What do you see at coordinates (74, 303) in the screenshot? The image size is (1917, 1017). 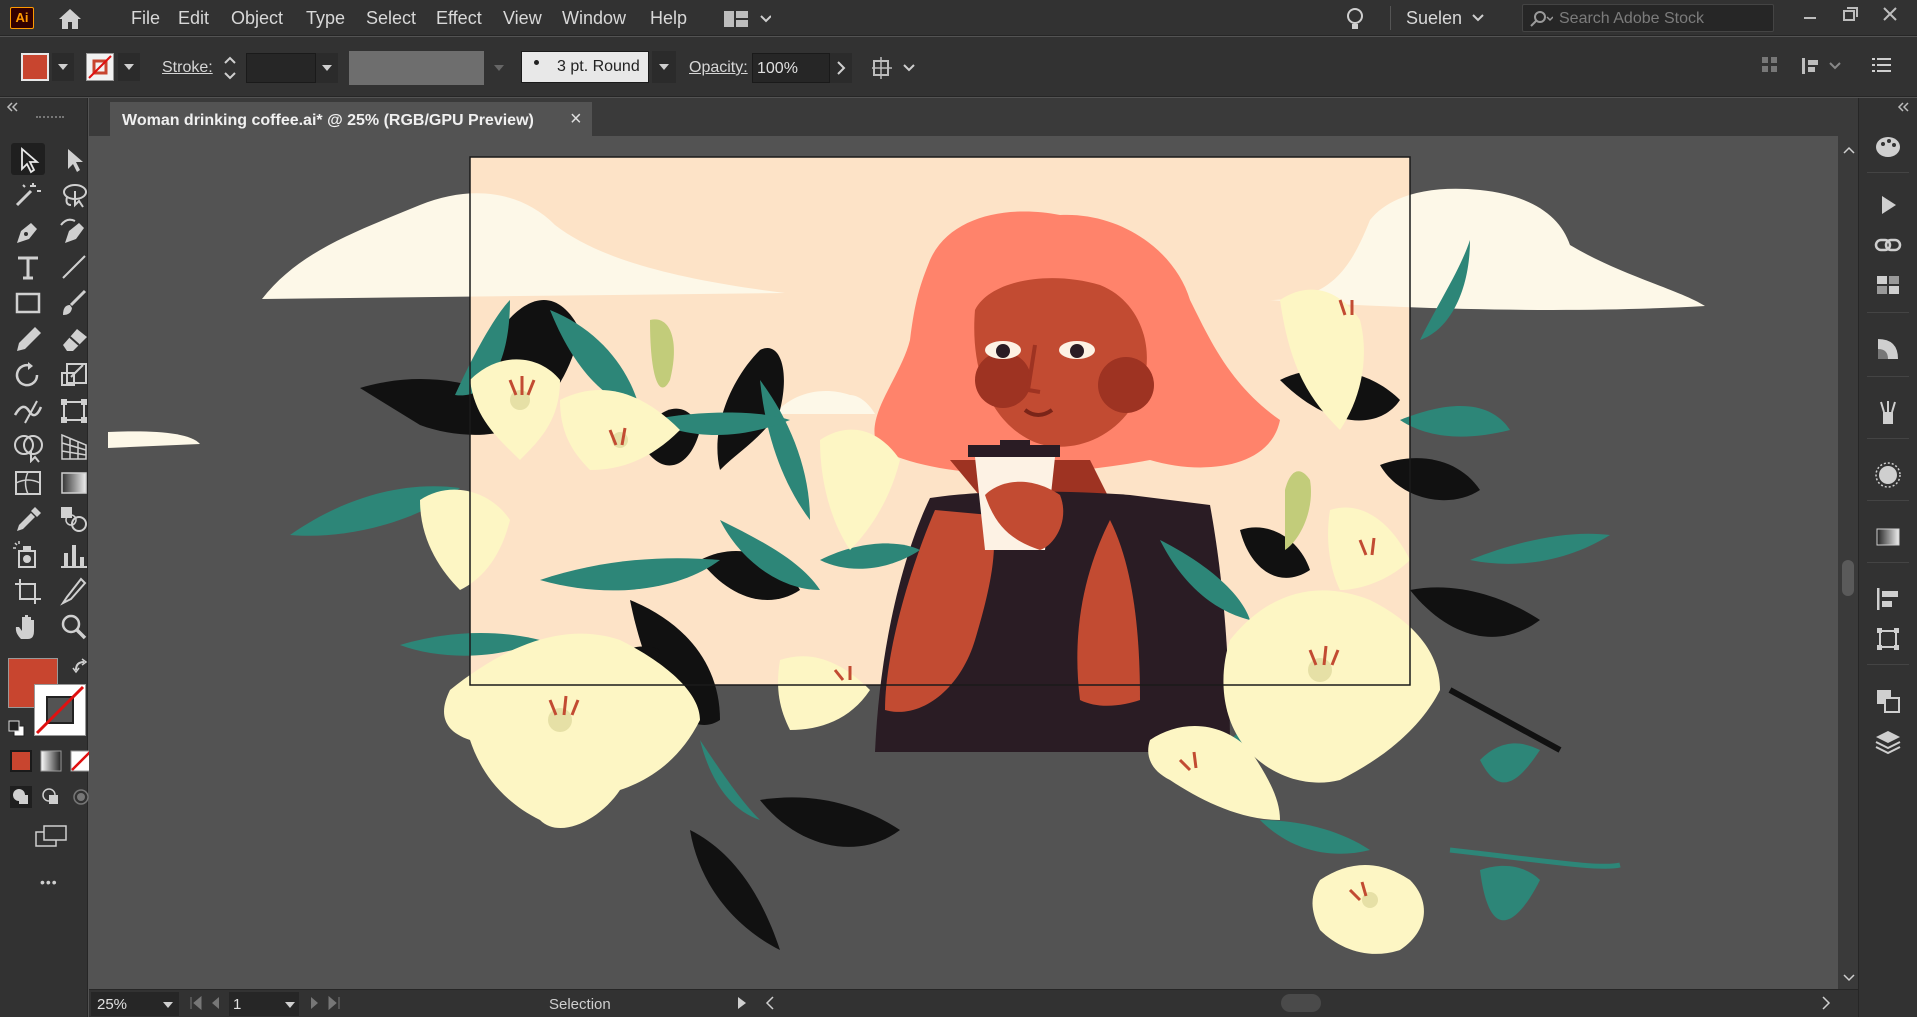 I see `paintbrush-tool-icon` at bounding box center [74, 303].